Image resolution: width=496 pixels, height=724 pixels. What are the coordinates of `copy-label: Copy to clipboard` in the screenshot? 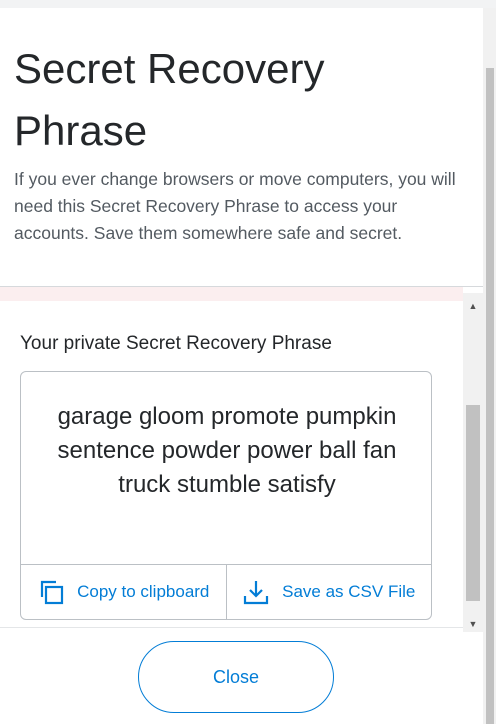 It's located at (143, 591).